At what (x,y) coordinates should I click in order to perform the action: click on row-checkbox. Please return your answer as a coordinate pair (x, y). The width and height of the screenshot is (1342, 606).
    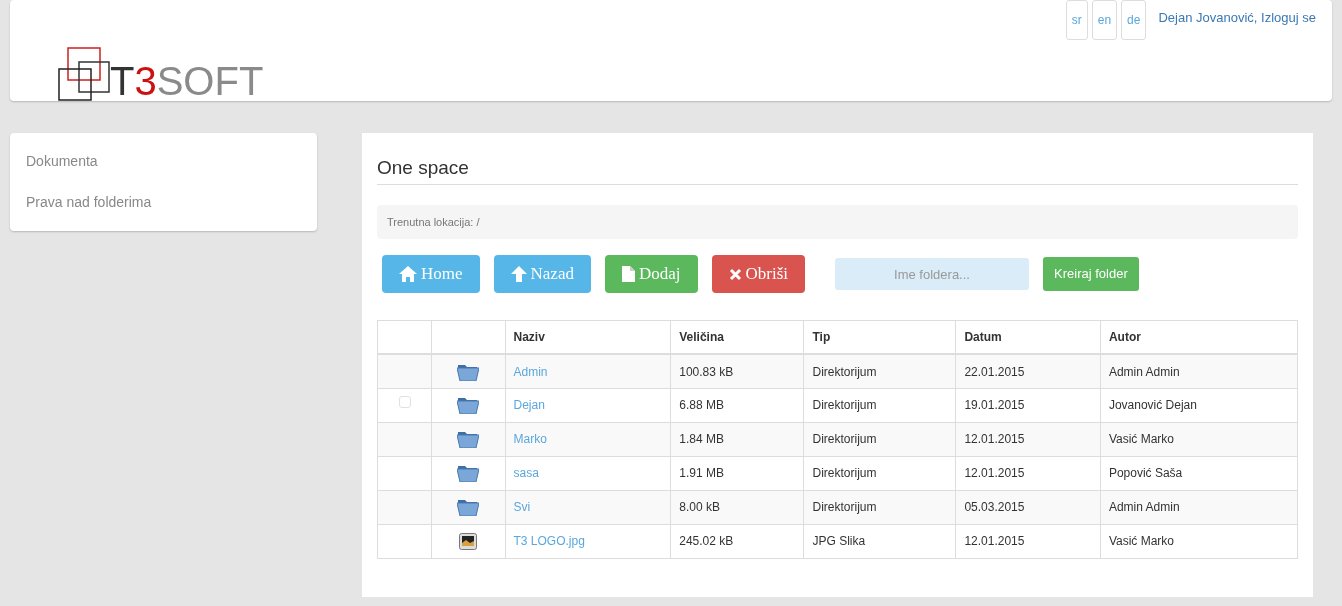
    Looking at the image, I should click on (404, 402).